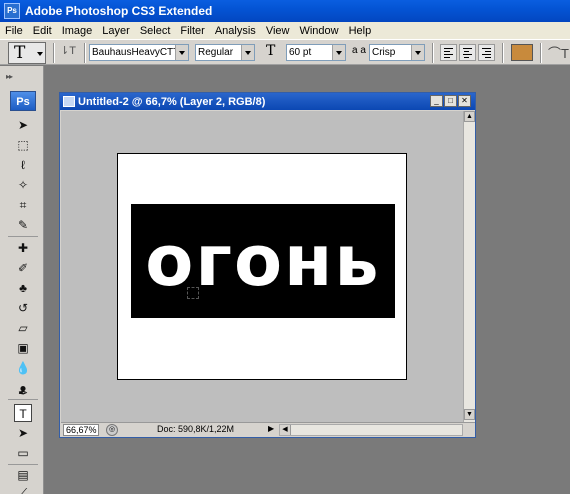  Describe the element at coordinates (316, 52) in the screenshot. I see `font-size-select: 60 pt` at that location.